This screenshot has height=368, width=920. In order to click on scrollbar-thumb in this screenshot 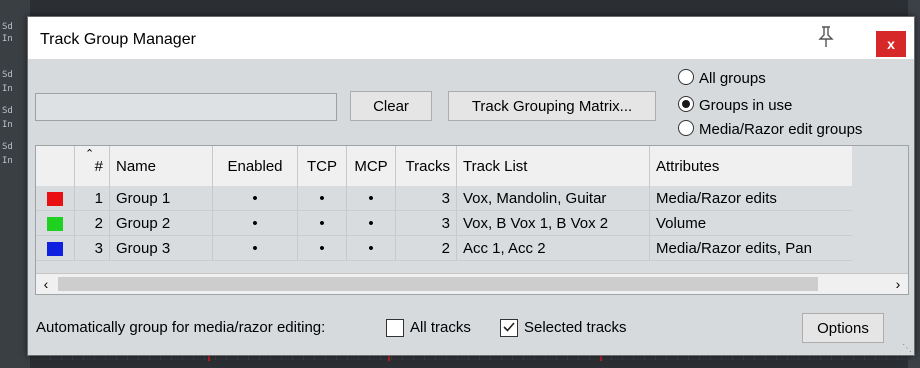, I will do `click(438, 284)`.